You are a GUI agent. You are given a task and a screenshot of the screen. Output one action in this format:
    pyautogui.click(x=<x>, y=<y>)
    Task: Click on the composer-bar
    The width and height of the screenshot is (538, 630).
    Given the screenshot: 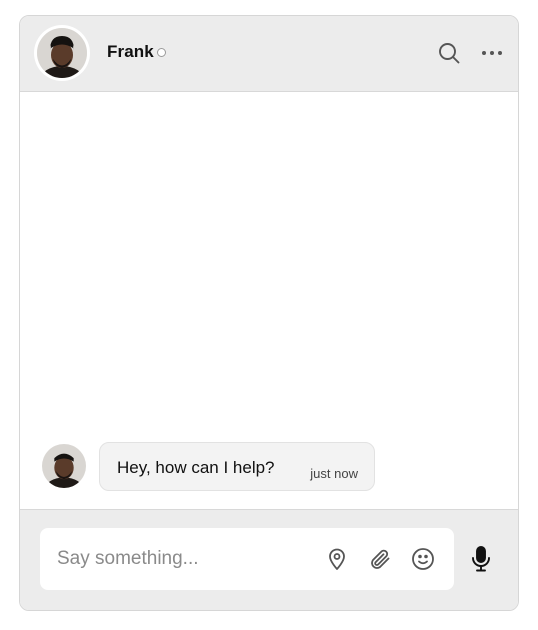 What is the action you would take?
    pyautogui.click(x=269, y=559)
    